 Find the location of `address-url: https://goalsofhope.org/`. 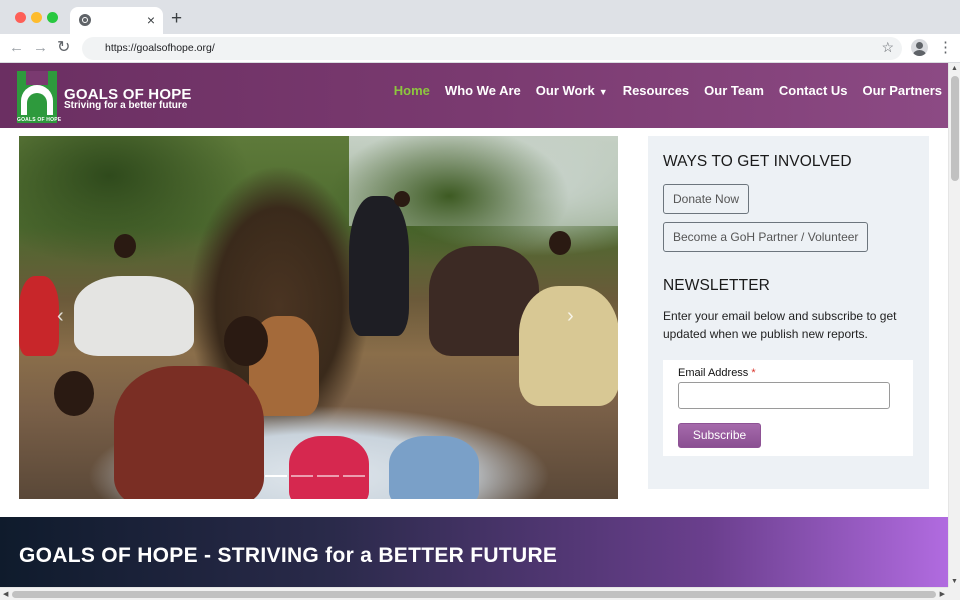

address-url: https://goalsofhope.org/ is located at coordinates (160, 48).